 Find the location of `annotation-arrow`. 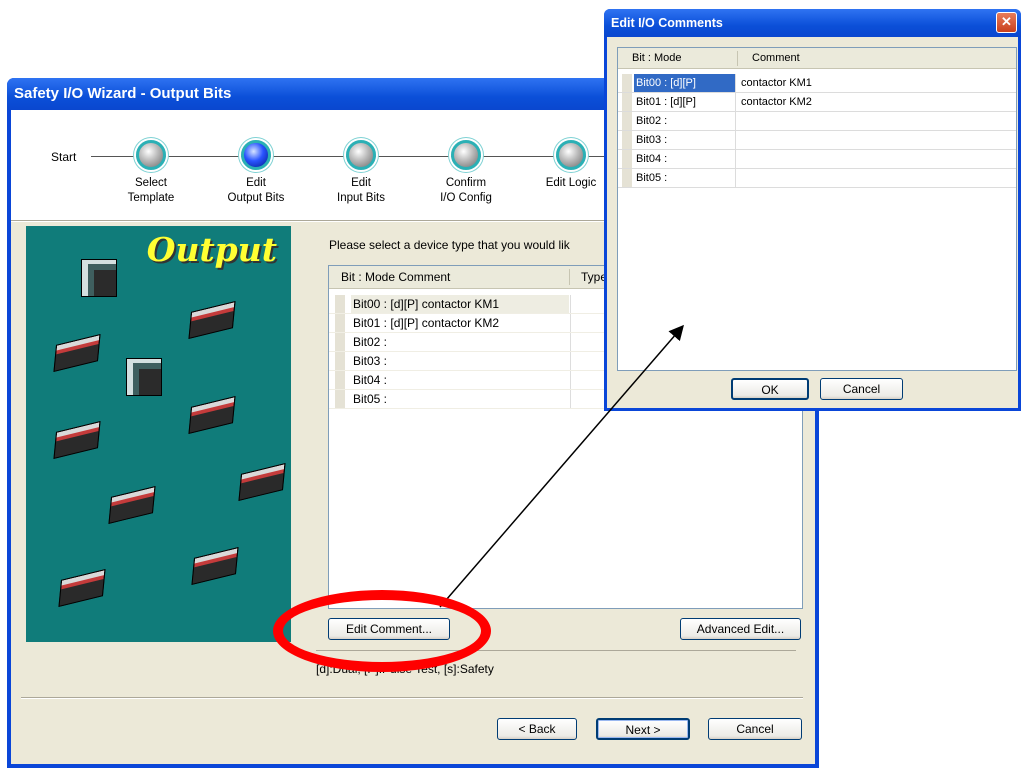

annotation-arrow is located at coordinates (561, 466).